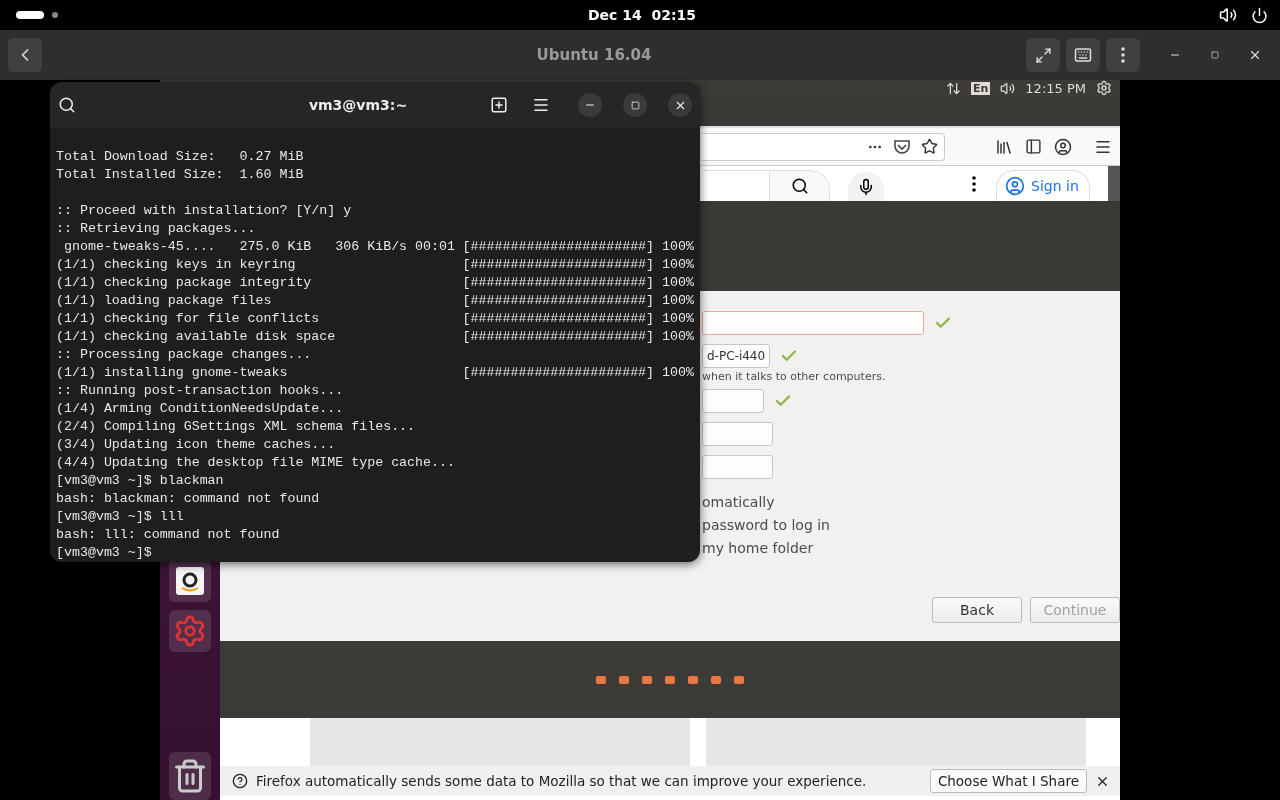 This screenshot has height=800, width=1280. What do you see at coordinates (1015, 186) in the screenshot?
I see `user-icon` at bounding box center [1015, 186].